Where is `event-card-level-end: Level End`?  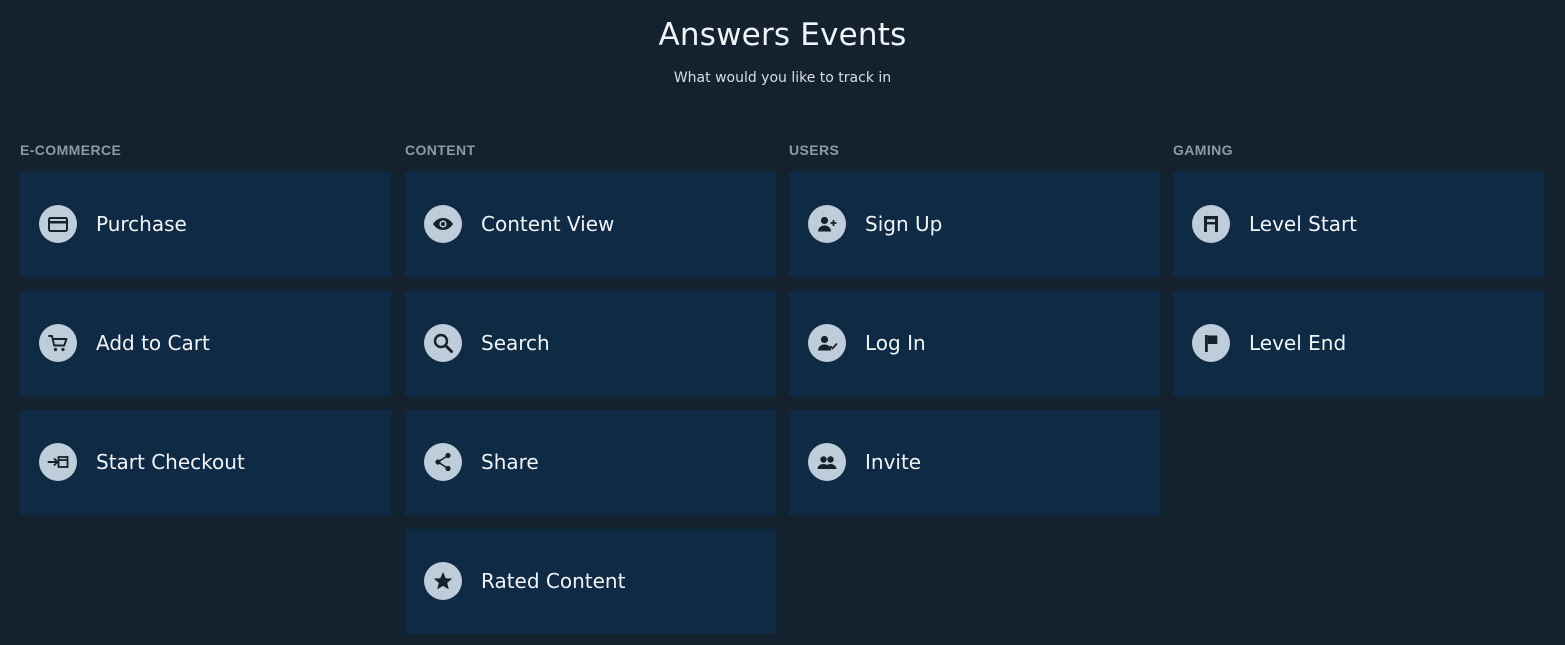 event-card-level-end: Level End is located at coordinates (1358, 343).